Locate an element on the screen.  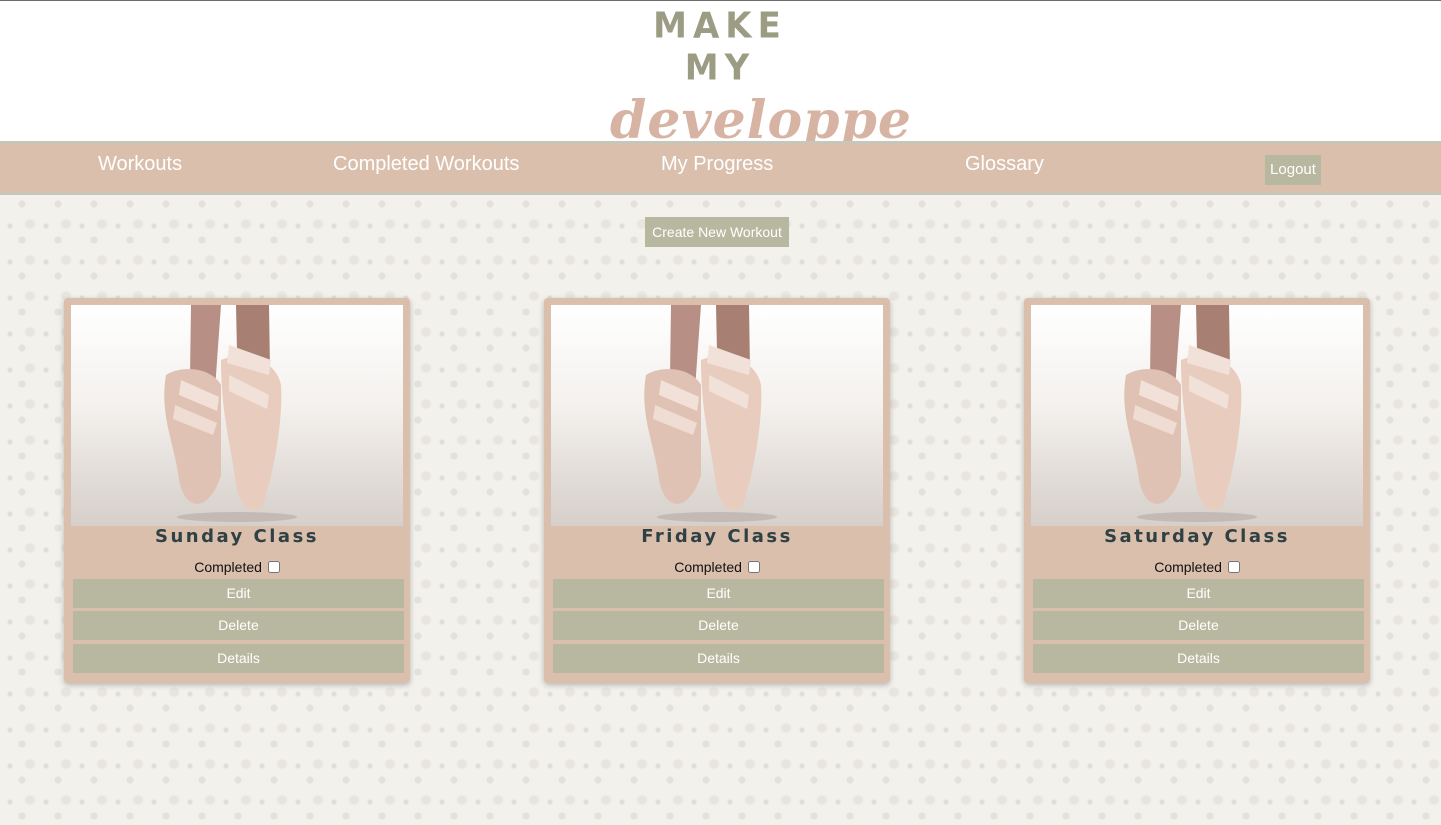
logout-button: Logout is located at coordinates (1293, 170).